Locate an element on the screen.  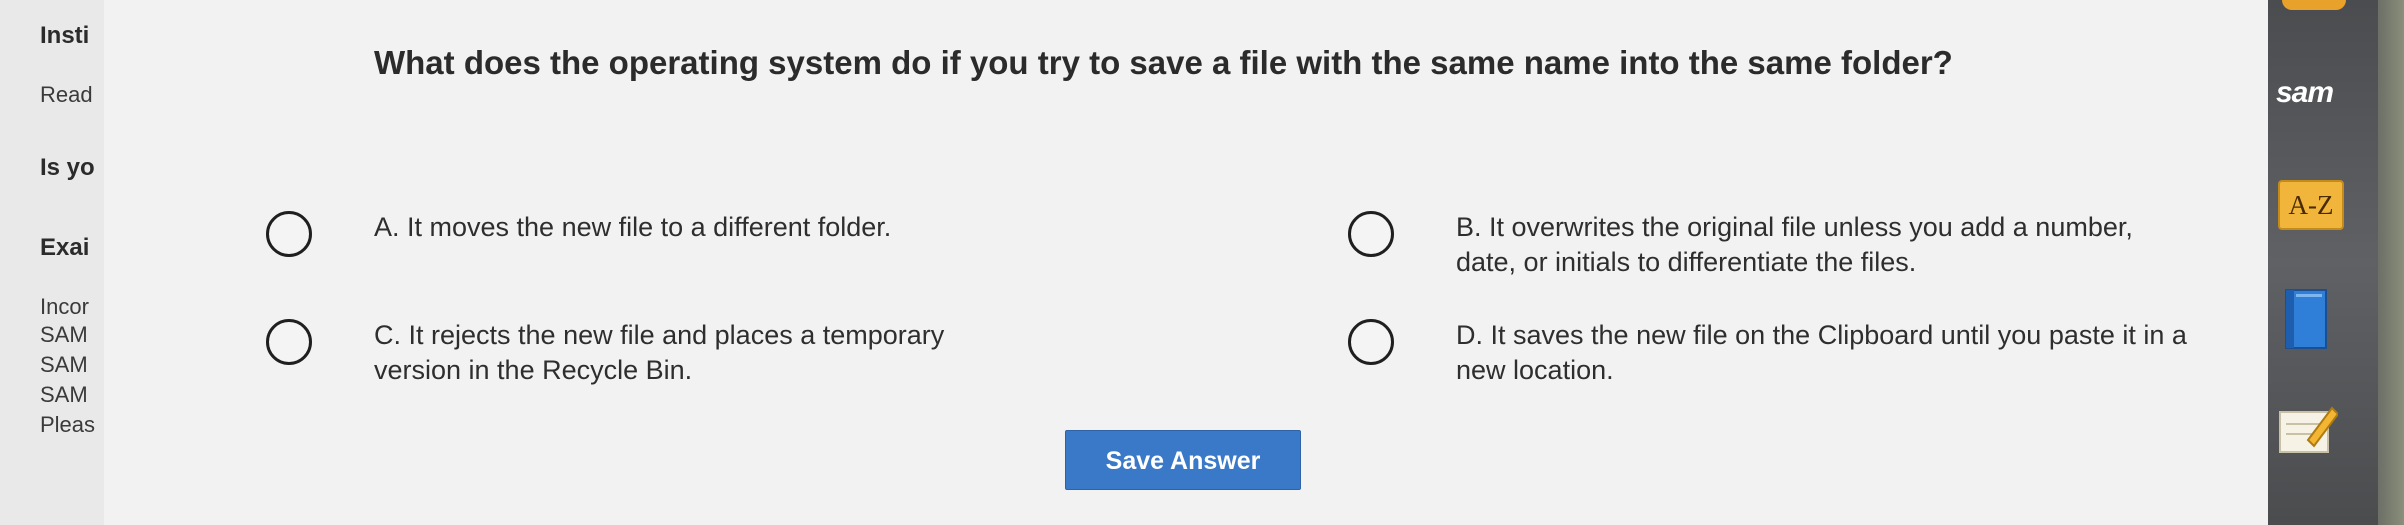
option-d-radio is located at coordinates (1371, 342).